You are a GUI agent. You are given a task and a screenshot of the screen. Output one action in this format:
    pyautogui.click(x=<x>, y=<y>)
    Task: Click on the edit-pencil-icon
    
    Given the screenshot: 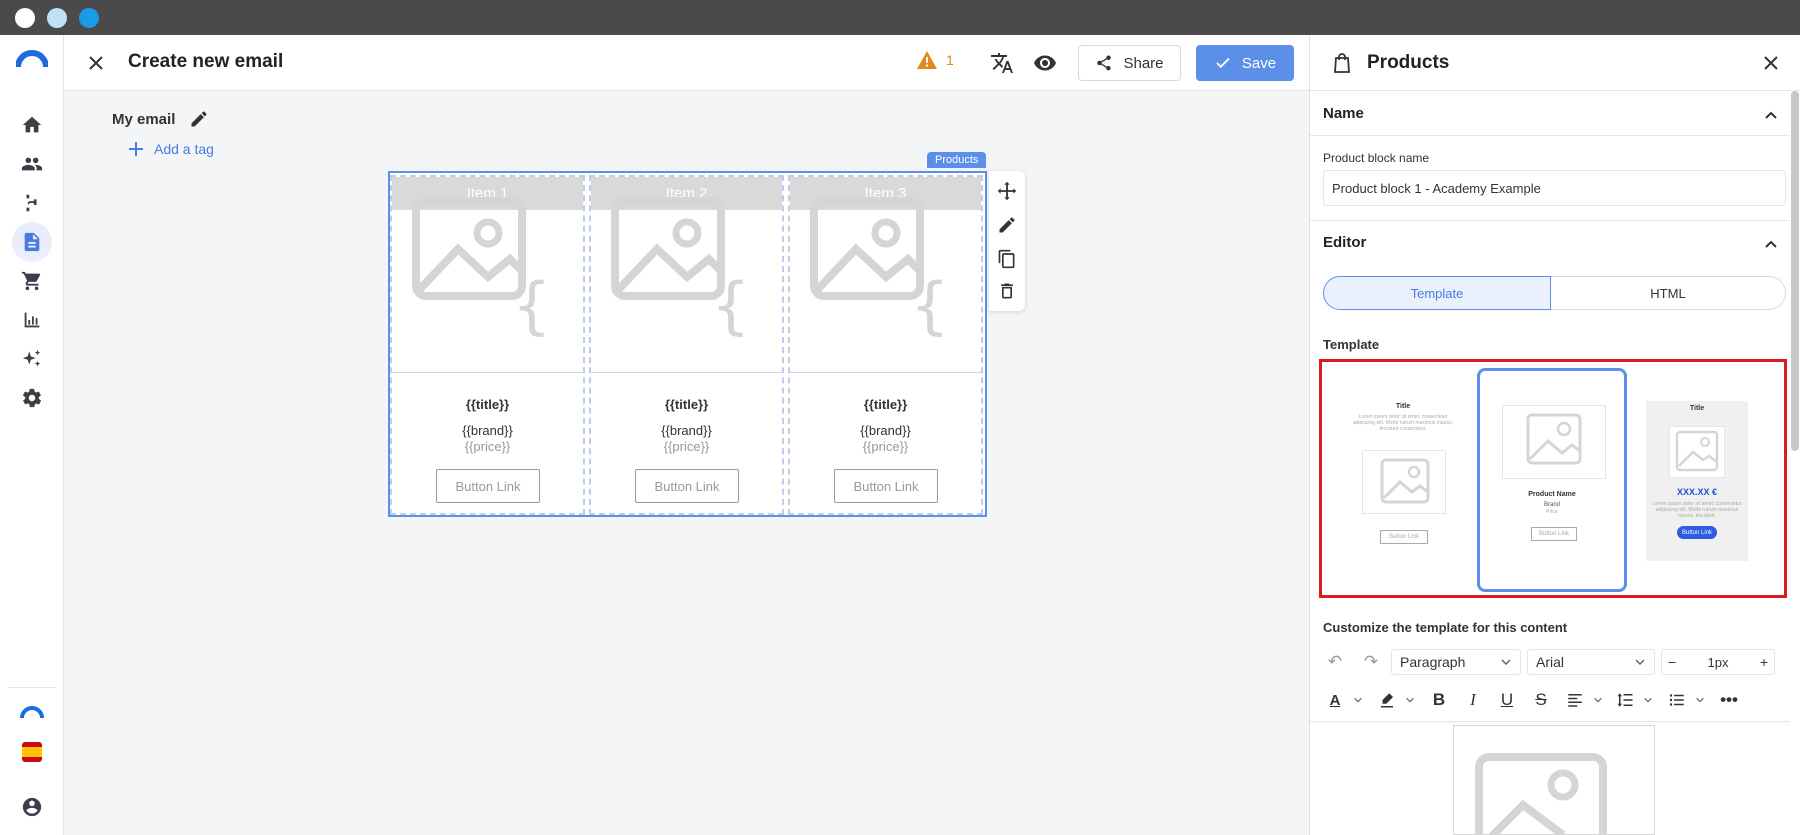 What is the action you would take?
    pyautogui.click(x=1007, y=225)
    